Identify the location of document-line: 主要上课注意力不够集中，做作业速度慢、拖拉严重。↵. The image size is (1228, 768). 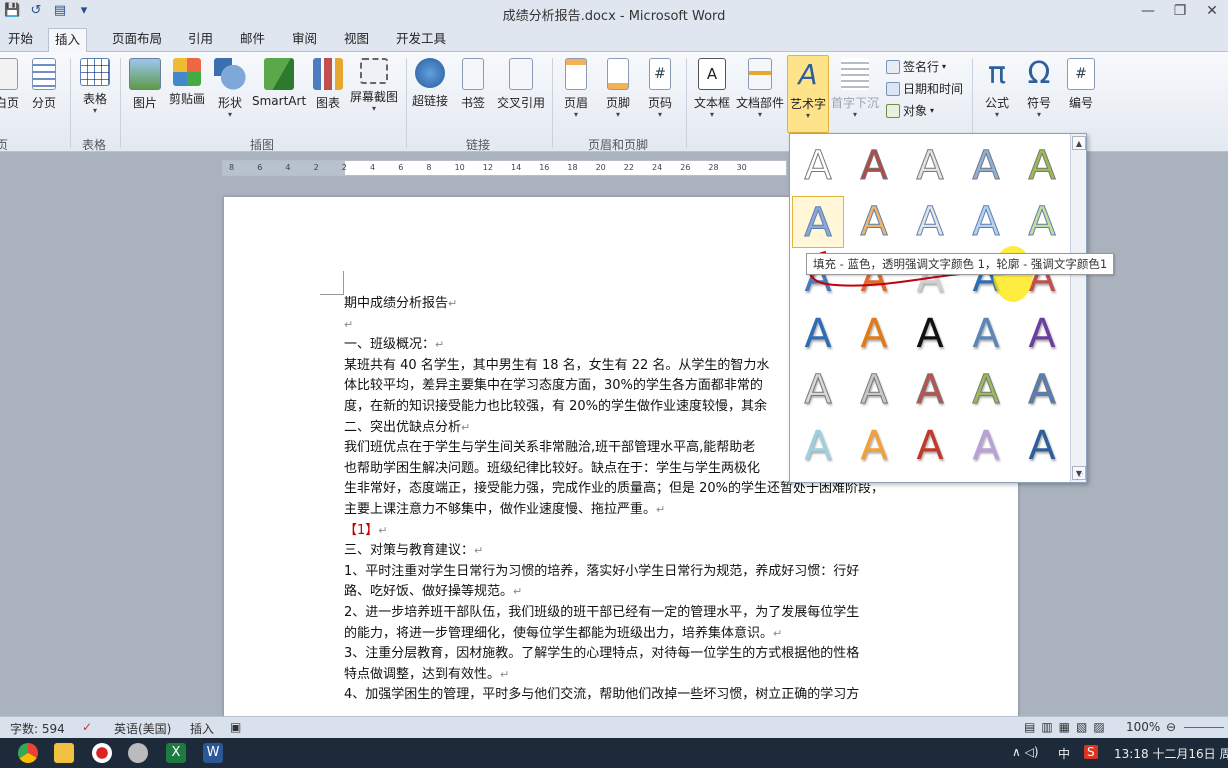
(622, 510).